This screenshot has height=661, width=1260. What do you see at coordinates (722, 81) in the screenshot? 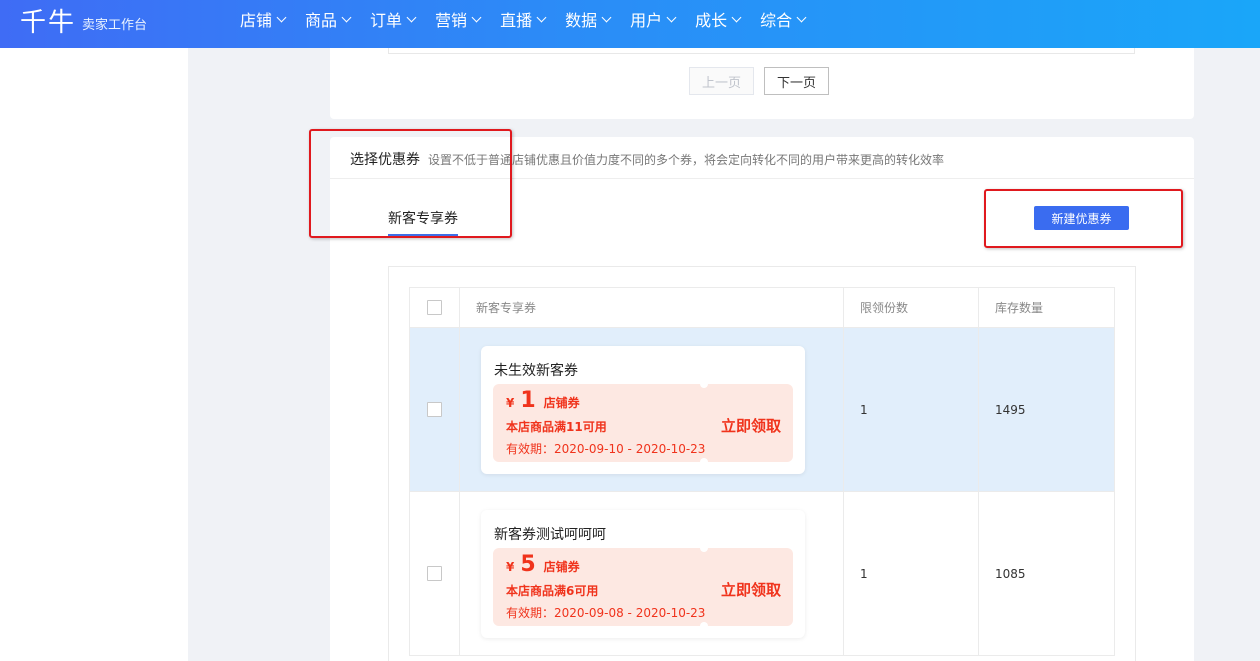
I see `prev-page-button: 上一页` at bounding box center [722, 81].